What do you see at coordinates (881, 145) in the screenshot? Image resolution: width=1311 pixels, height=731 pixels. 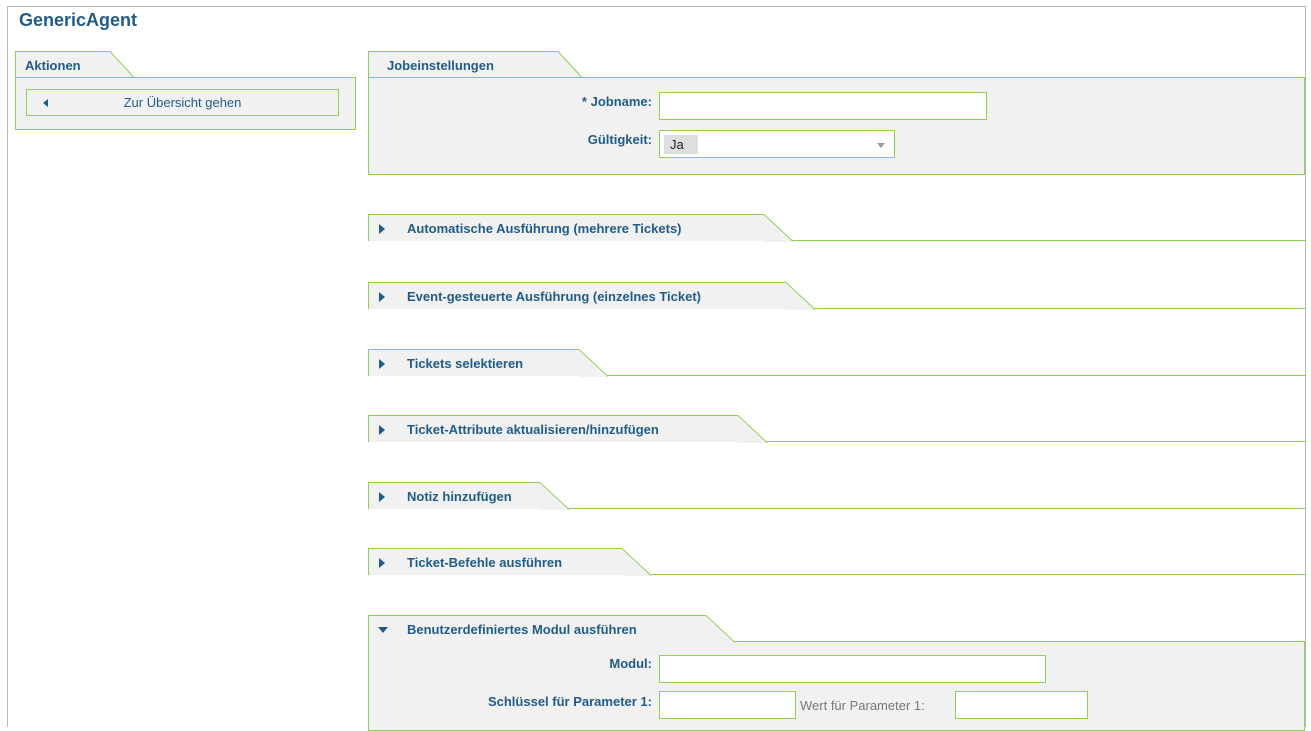 I see `chevron-down-icon` at bounding box center [881, 145].